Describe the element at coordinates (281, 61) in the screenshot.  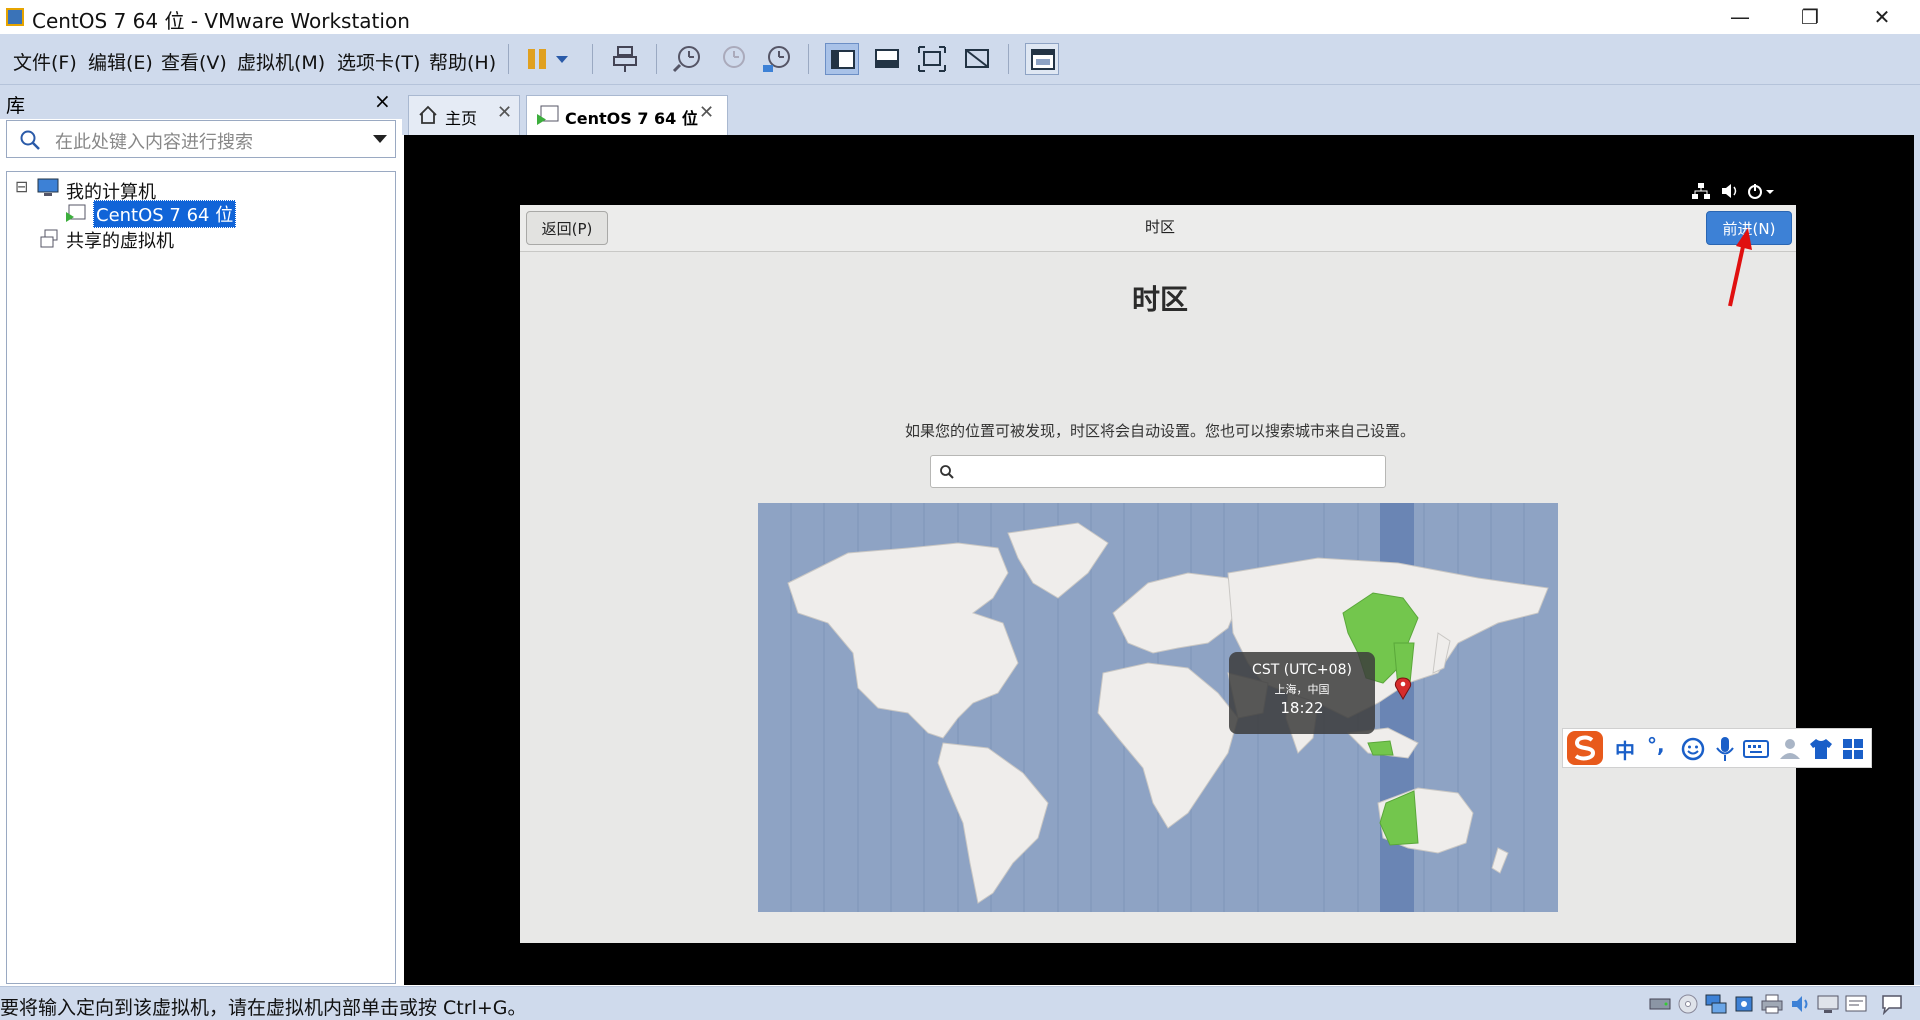
I see `menu-vm: 虚拟机(M)` at that location.